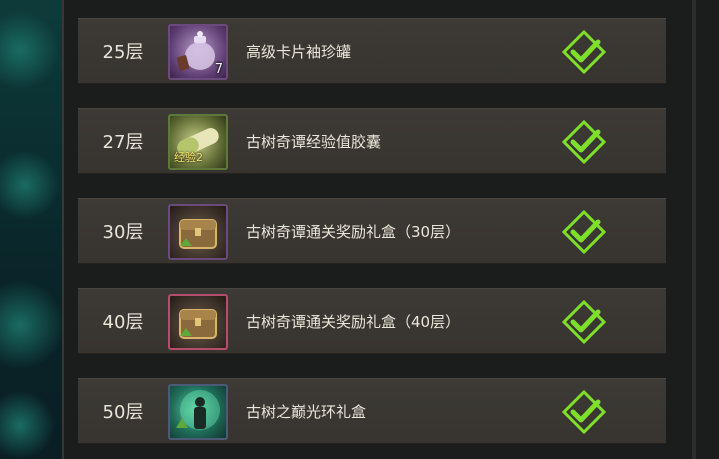  What do you see at coordinates (705, 229) in the screenshot?
I see `panel-edge` at bounding box center [705, 229].